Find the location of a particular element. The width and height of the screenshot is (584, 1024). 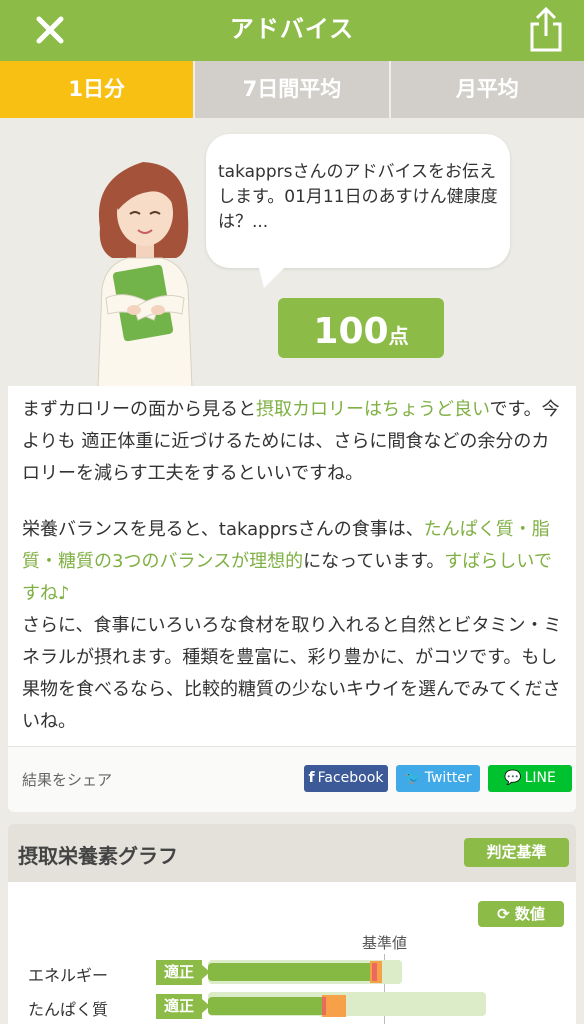

show-values-button: ⟳ 数値 is located at coordinates (521, 914).